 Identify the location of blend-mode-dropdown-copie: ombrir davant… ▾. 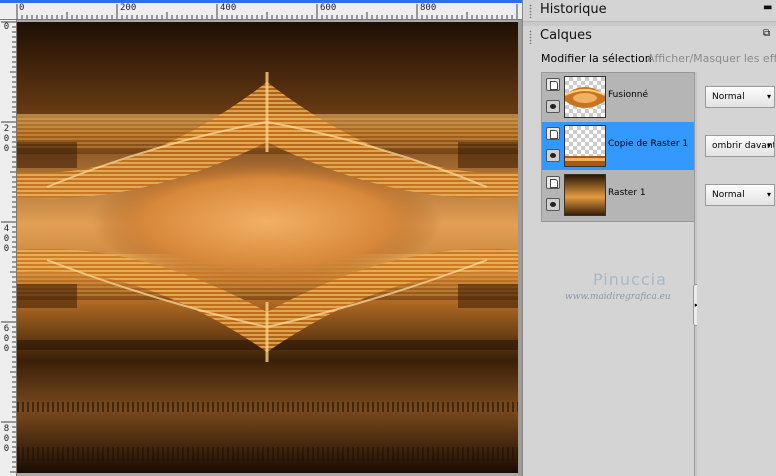
(740, 146).